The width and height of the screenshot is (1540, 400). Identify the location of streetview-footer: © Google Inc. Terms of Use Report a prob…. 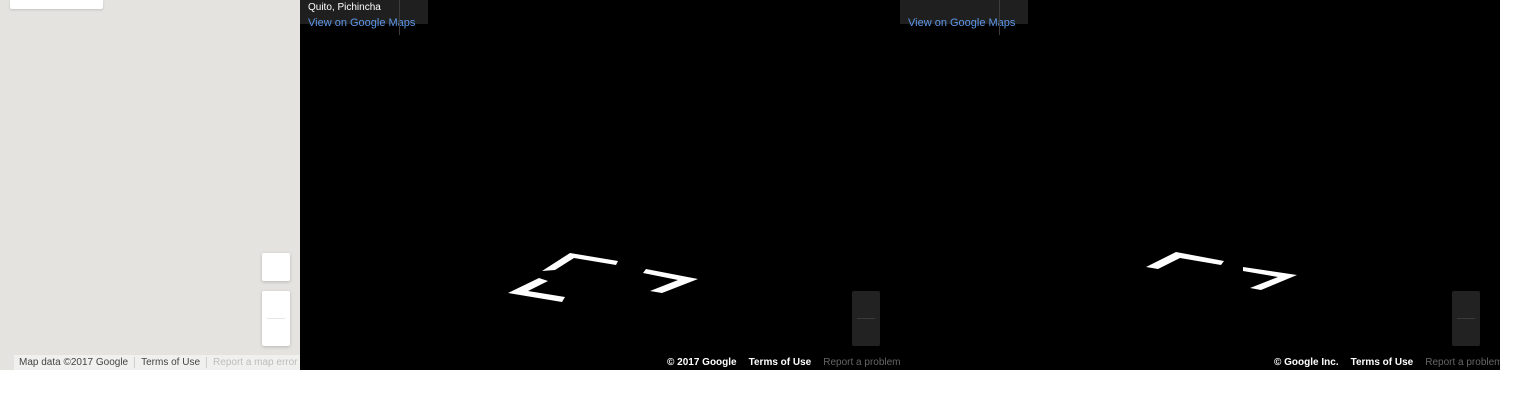
(1387, 362).